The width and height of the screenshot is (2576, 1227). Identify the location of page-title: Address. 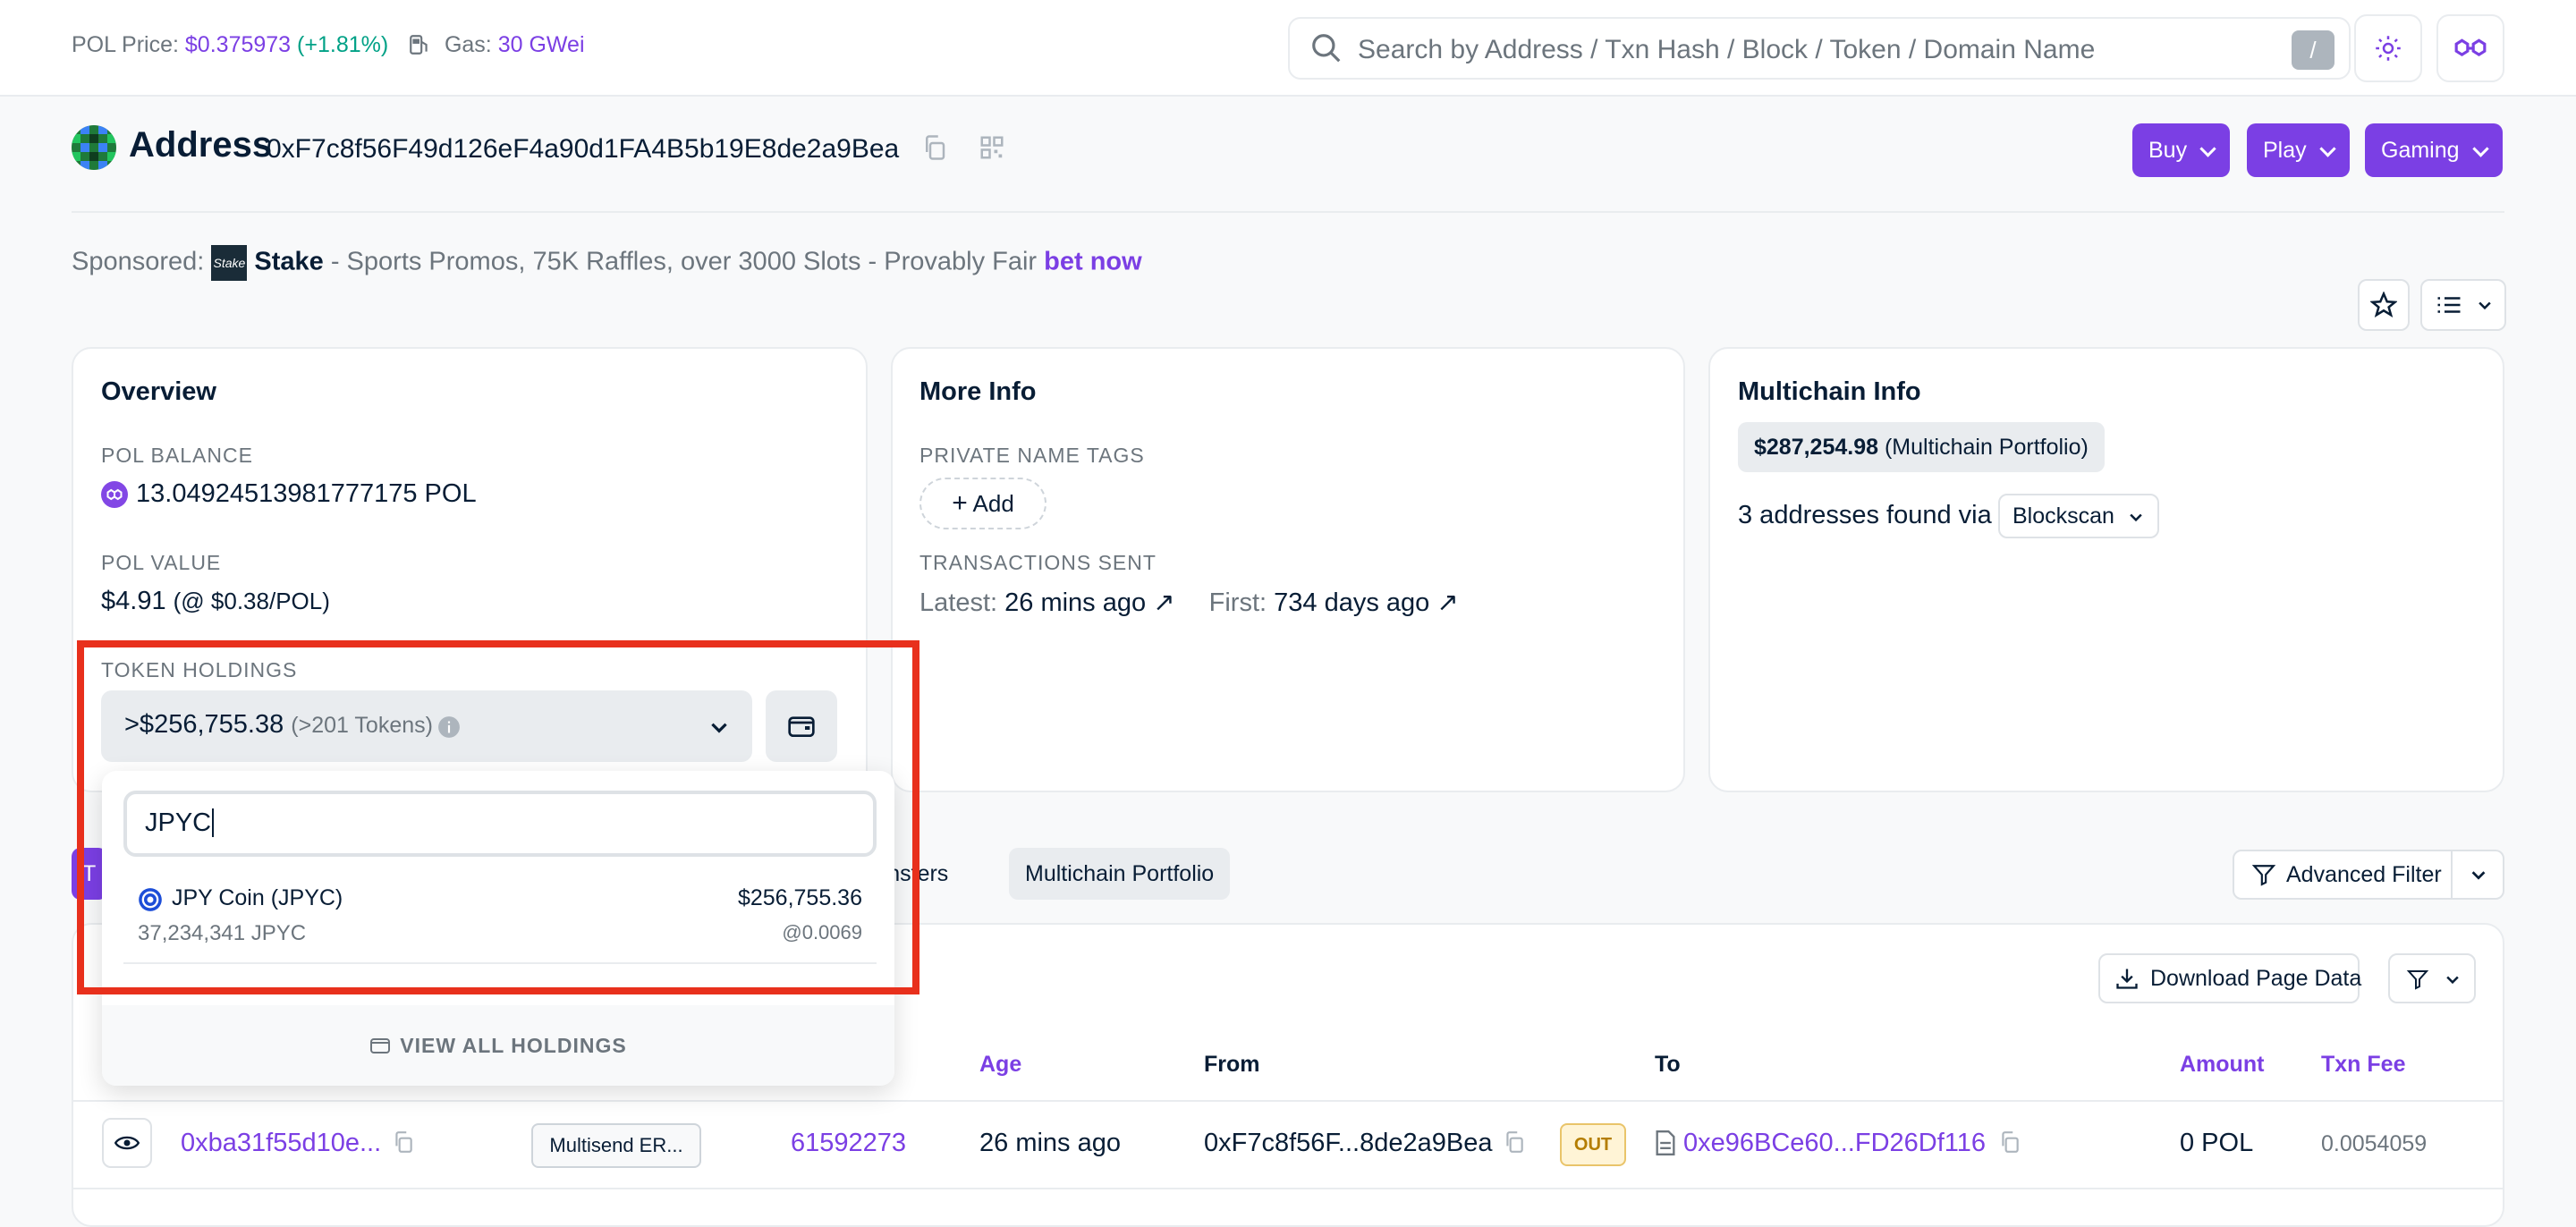
(201, 145).